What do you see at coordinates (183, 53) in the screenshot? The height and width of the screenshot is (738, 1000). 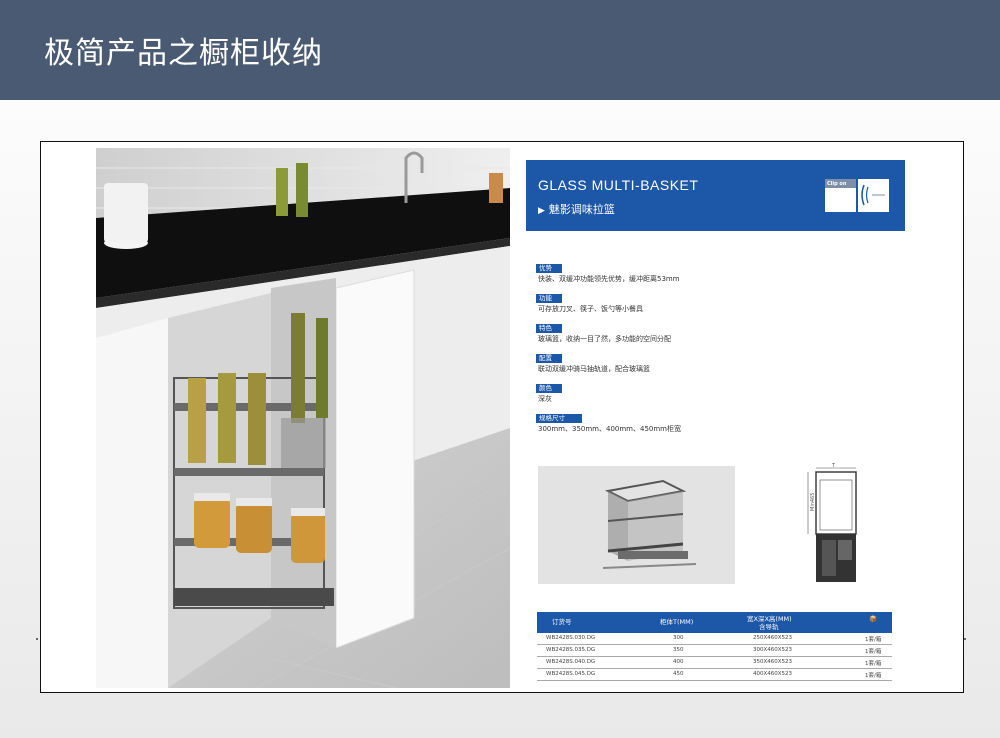 I see `page-title: 极简产品之橱柜收纳` at bounding box center [183, 53].